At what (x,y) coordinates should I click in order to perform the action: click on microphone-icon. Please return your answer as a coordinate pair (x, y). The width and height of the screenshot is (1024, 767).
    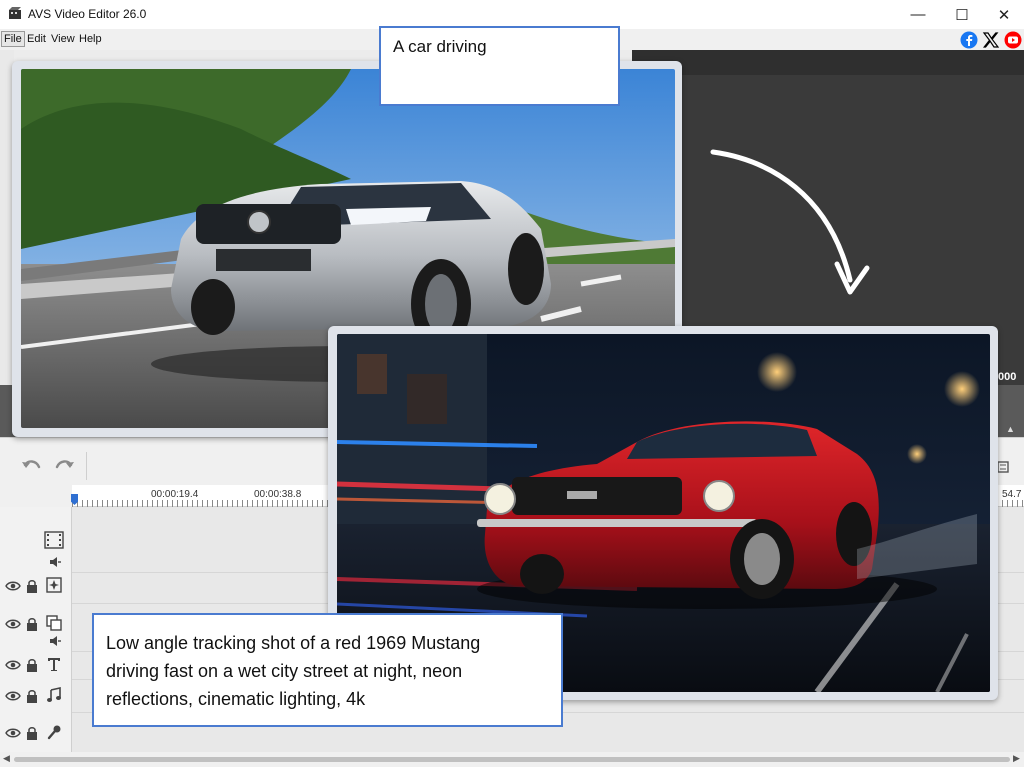
    Looking at the image, I should click on (54, 732).